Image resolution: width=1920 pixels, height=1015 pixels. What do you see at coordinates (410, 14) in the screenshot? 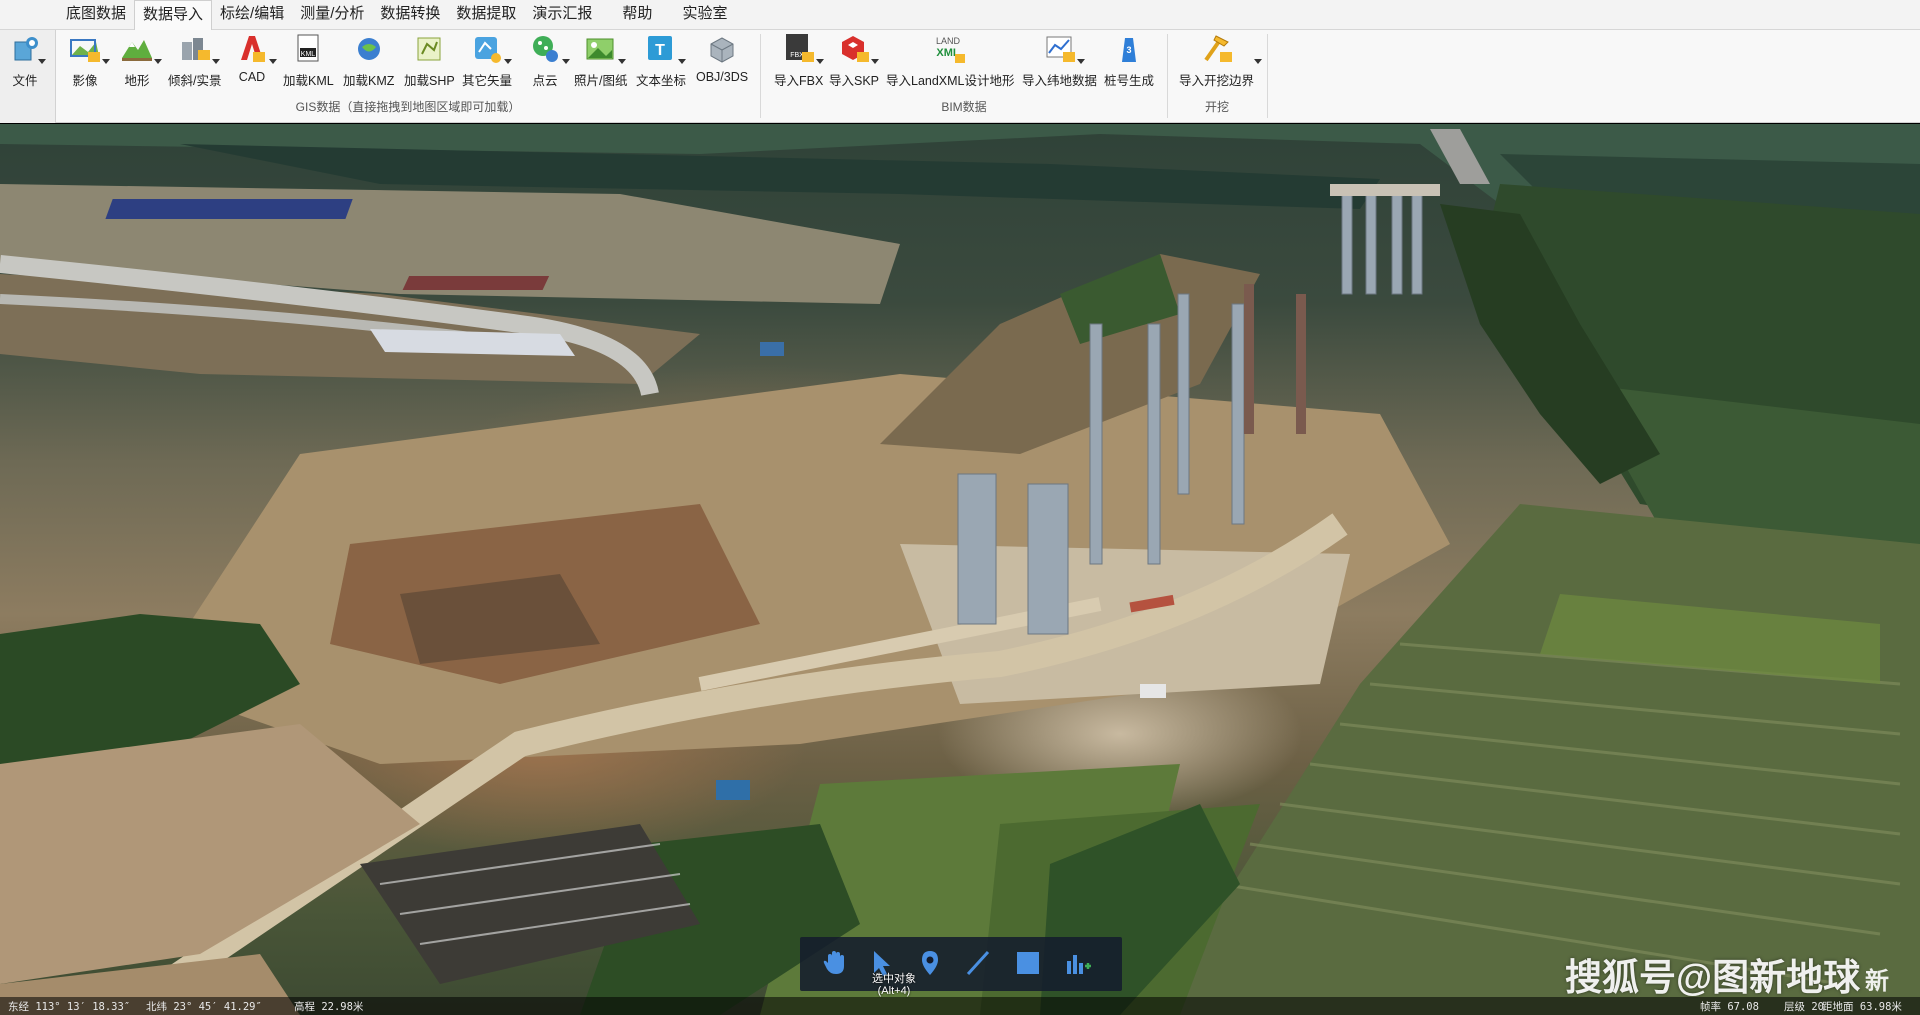
I see `tab-data-convert: 数据转换` at bounding box center [410, 14].